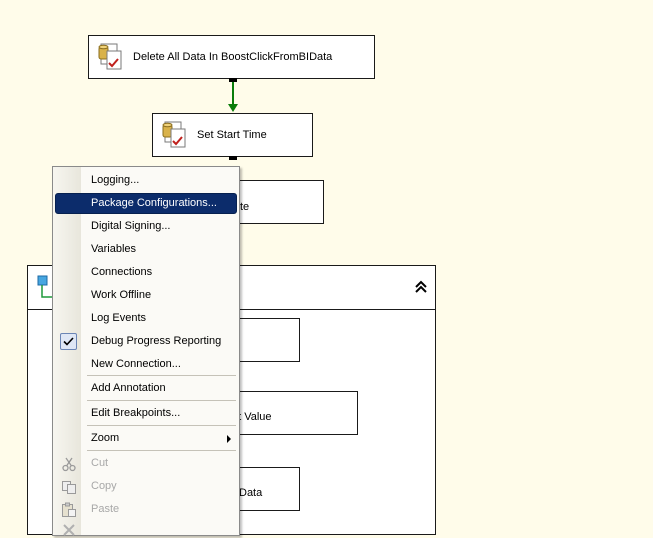  Describe the element at coordinates (69, 487) in the screenshot. I see `copy-icon` at that location.